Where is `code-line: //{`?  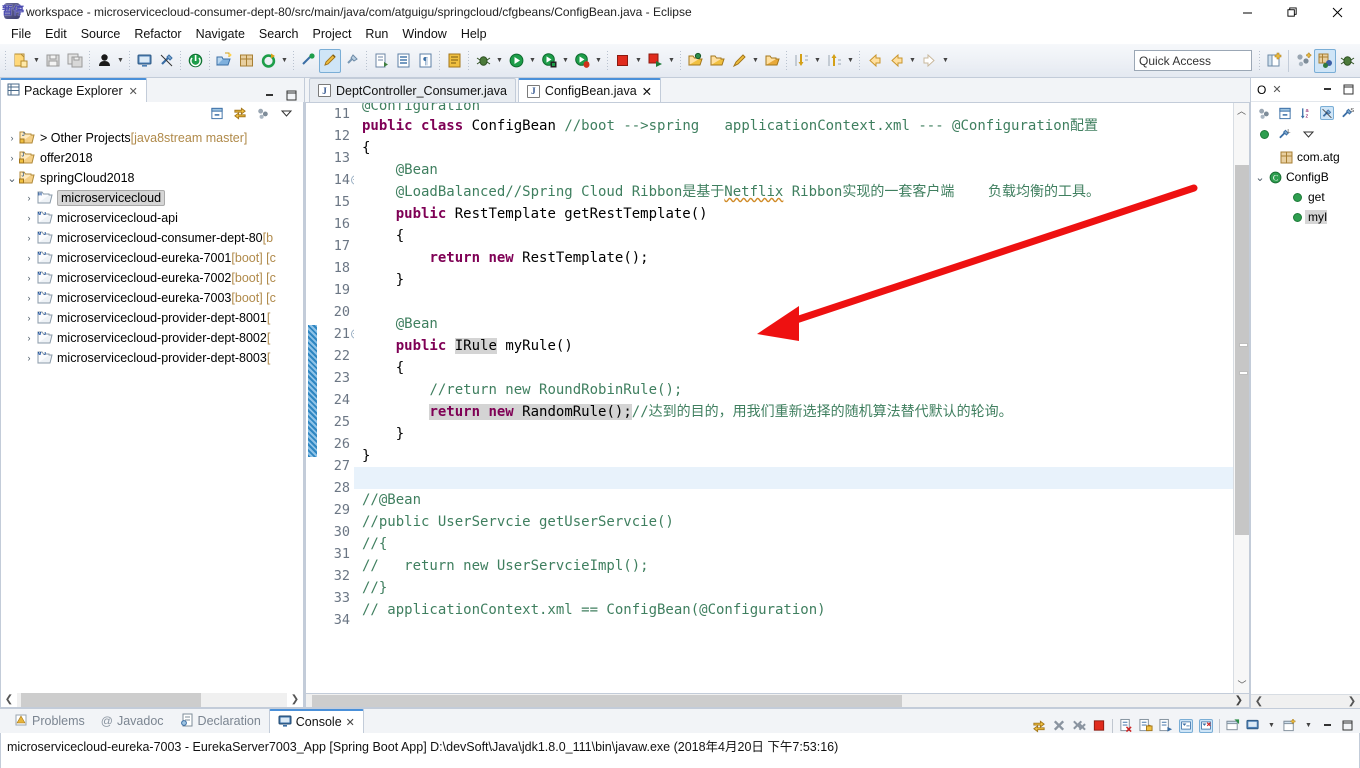 code-line: //{ is located at coordinates (793, 544).